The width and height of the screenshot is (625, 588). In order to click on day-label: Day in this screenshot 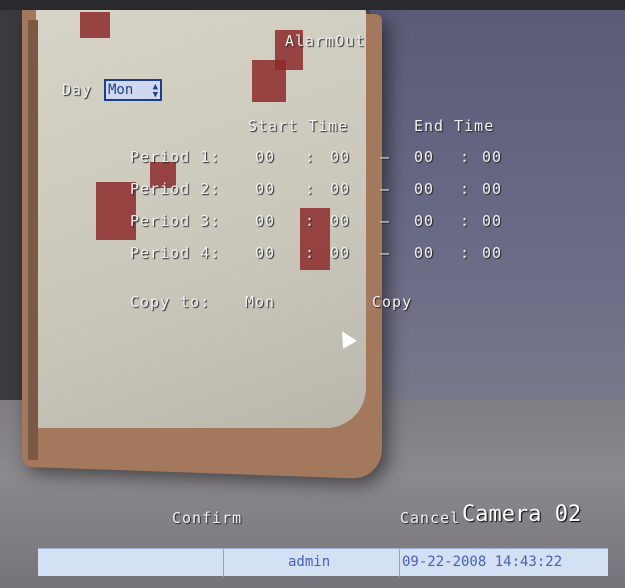, I will do `click(77, 90)`.